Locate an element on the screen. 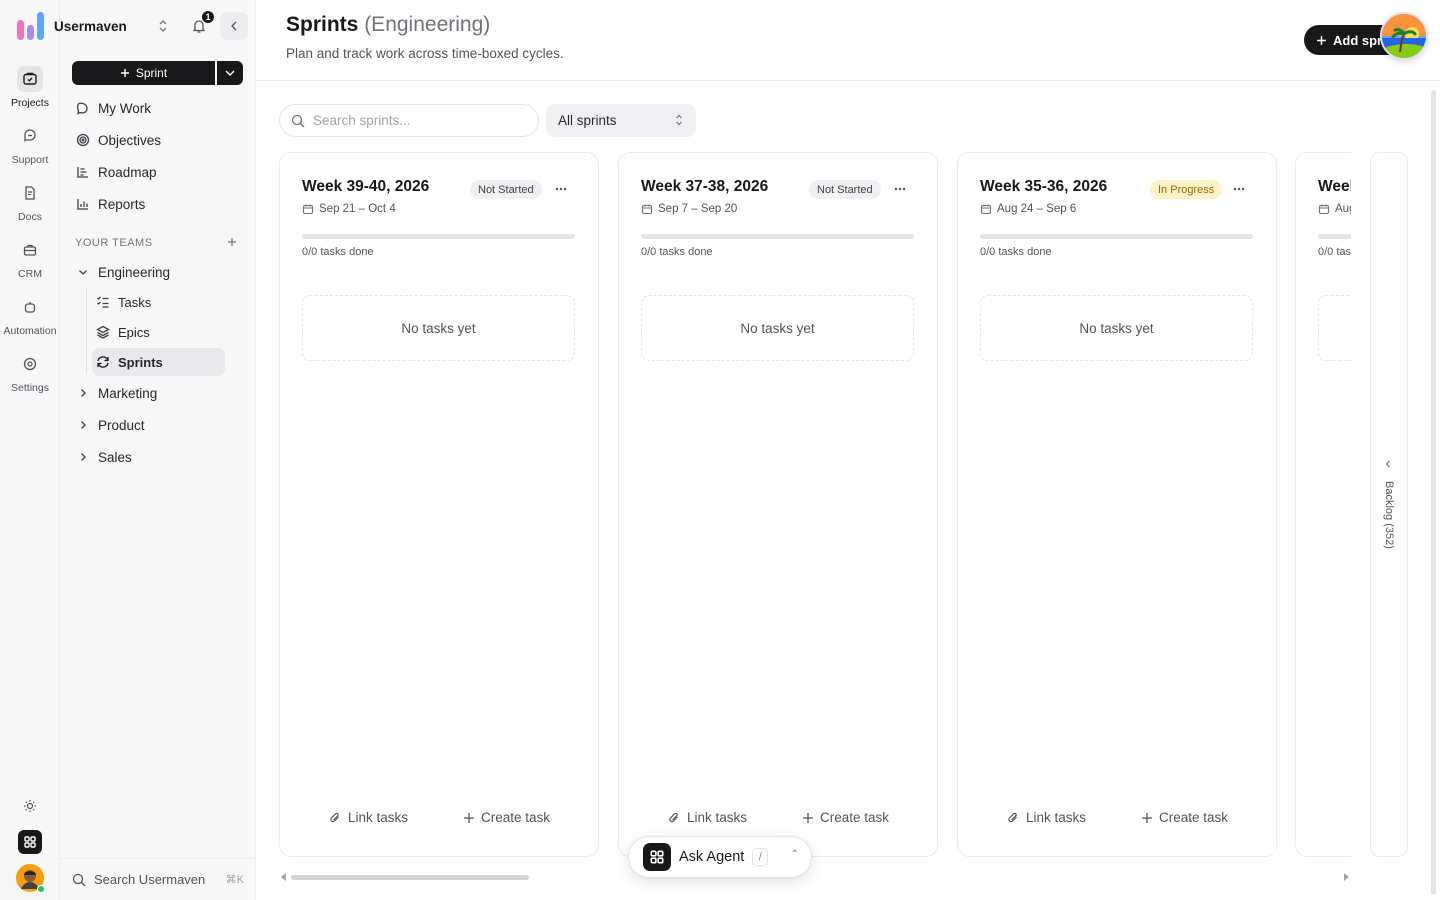 The width and height of the screenshot is (1440, 900). nav-label: My Work is located at coordinates (124, 108).